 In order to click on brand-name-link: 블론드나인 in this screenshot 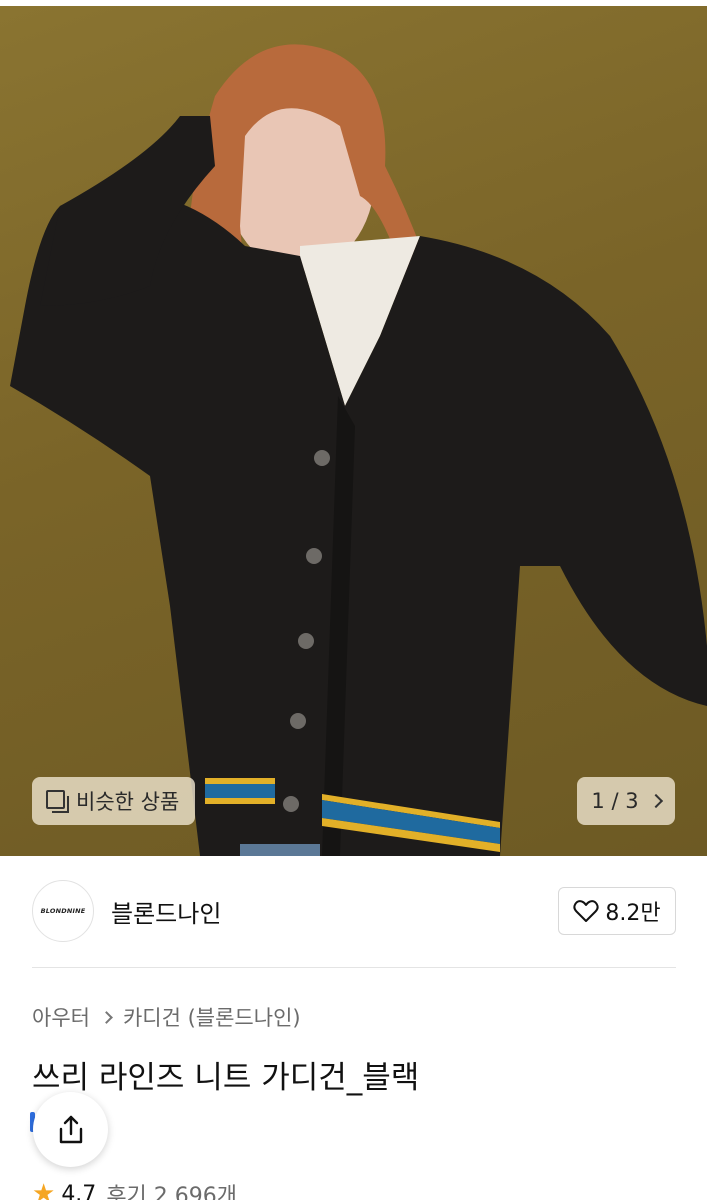, I will do `click(166, 911)`.